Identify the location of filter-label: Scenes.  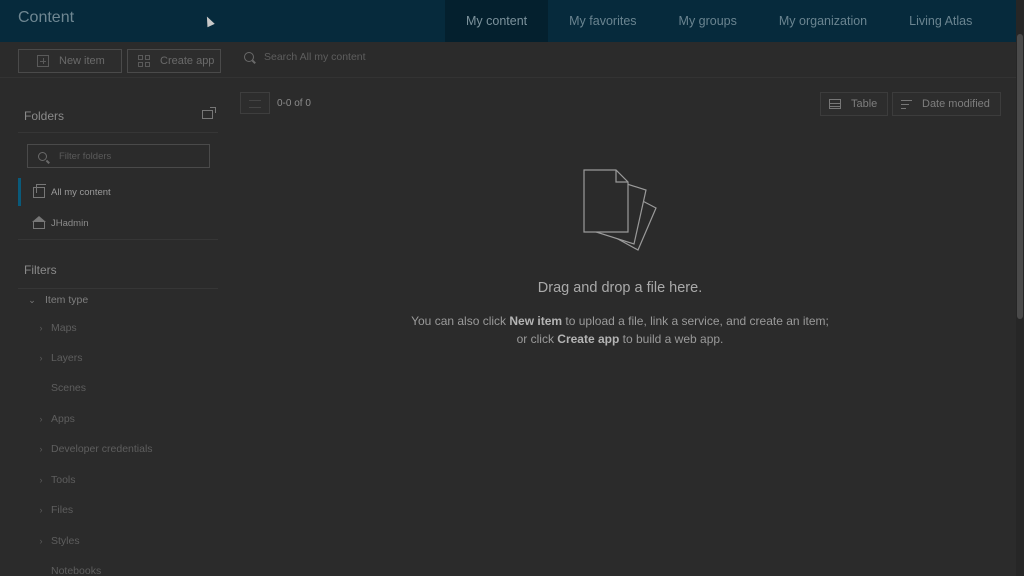
(69, 388).